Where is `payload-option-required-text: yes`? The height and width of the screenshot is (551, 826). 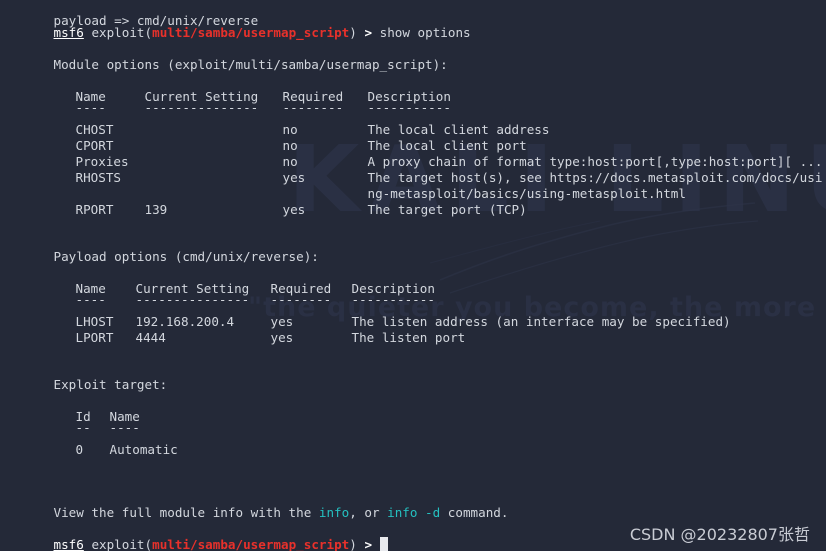
payload-option-required-text: yes is located at coordinates (282, 338).